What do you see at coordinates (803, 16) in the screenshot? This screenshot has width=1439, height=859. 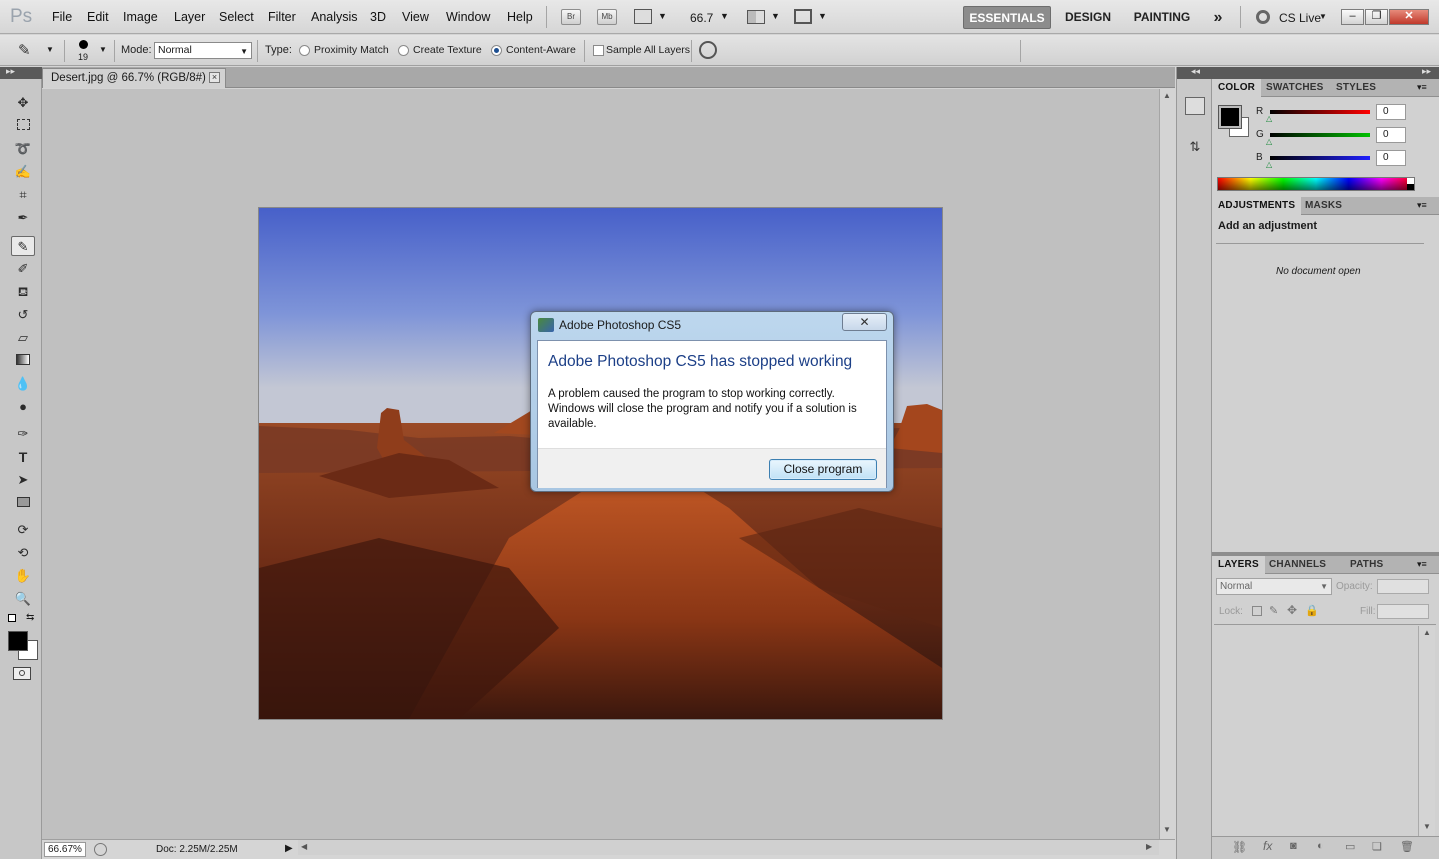 I see `screen-mode-icon` at bounding box center [803, 16].